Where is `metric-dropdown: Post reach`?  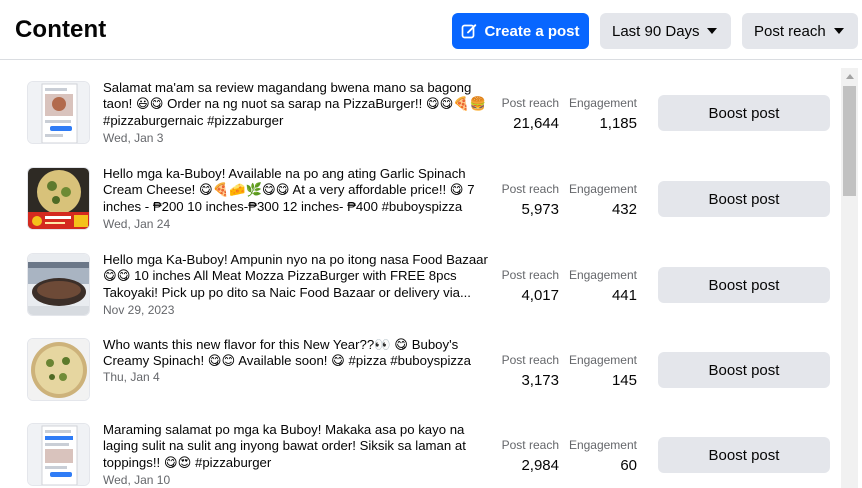
metric-dropdown: Post reach is located at coordinates (800, 31).